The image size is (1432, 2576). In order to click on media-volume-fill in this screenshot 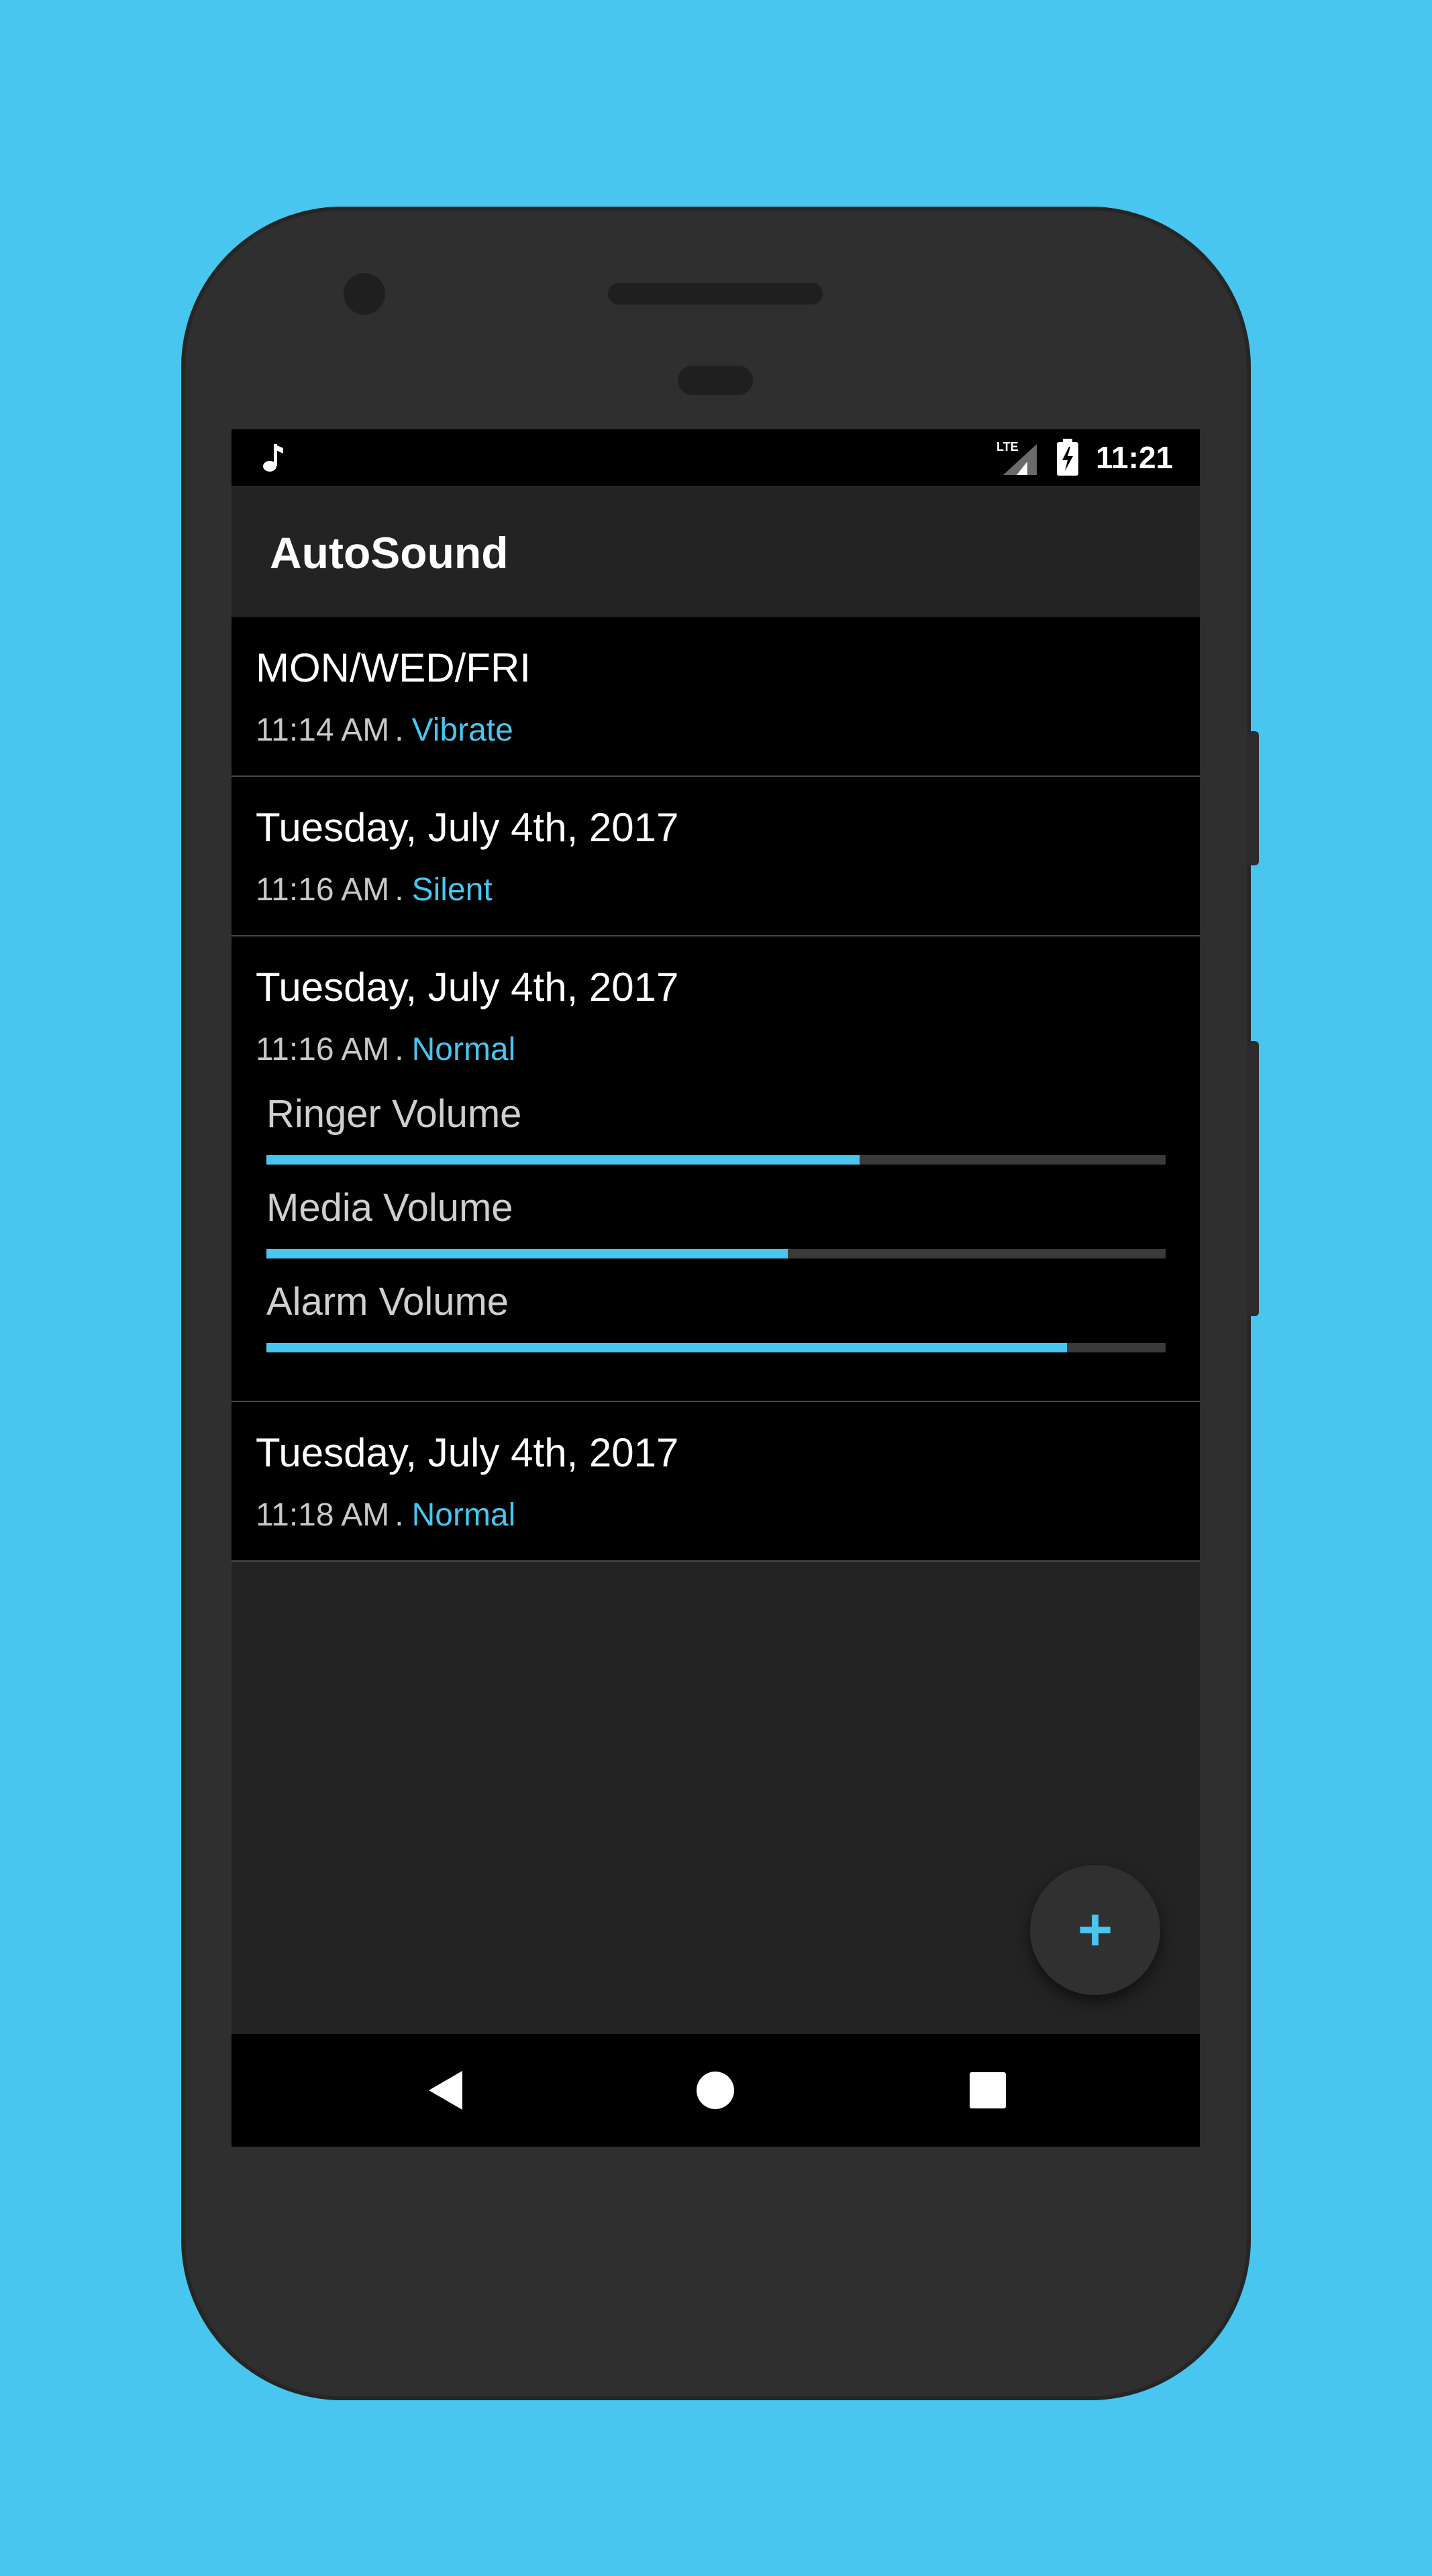, I will do `click(527, 1253)`.